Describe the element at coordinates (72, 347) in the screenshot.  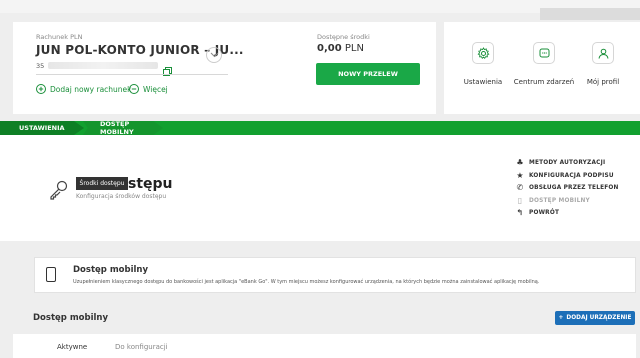
I see `tab-active: Aktywne` at that location.